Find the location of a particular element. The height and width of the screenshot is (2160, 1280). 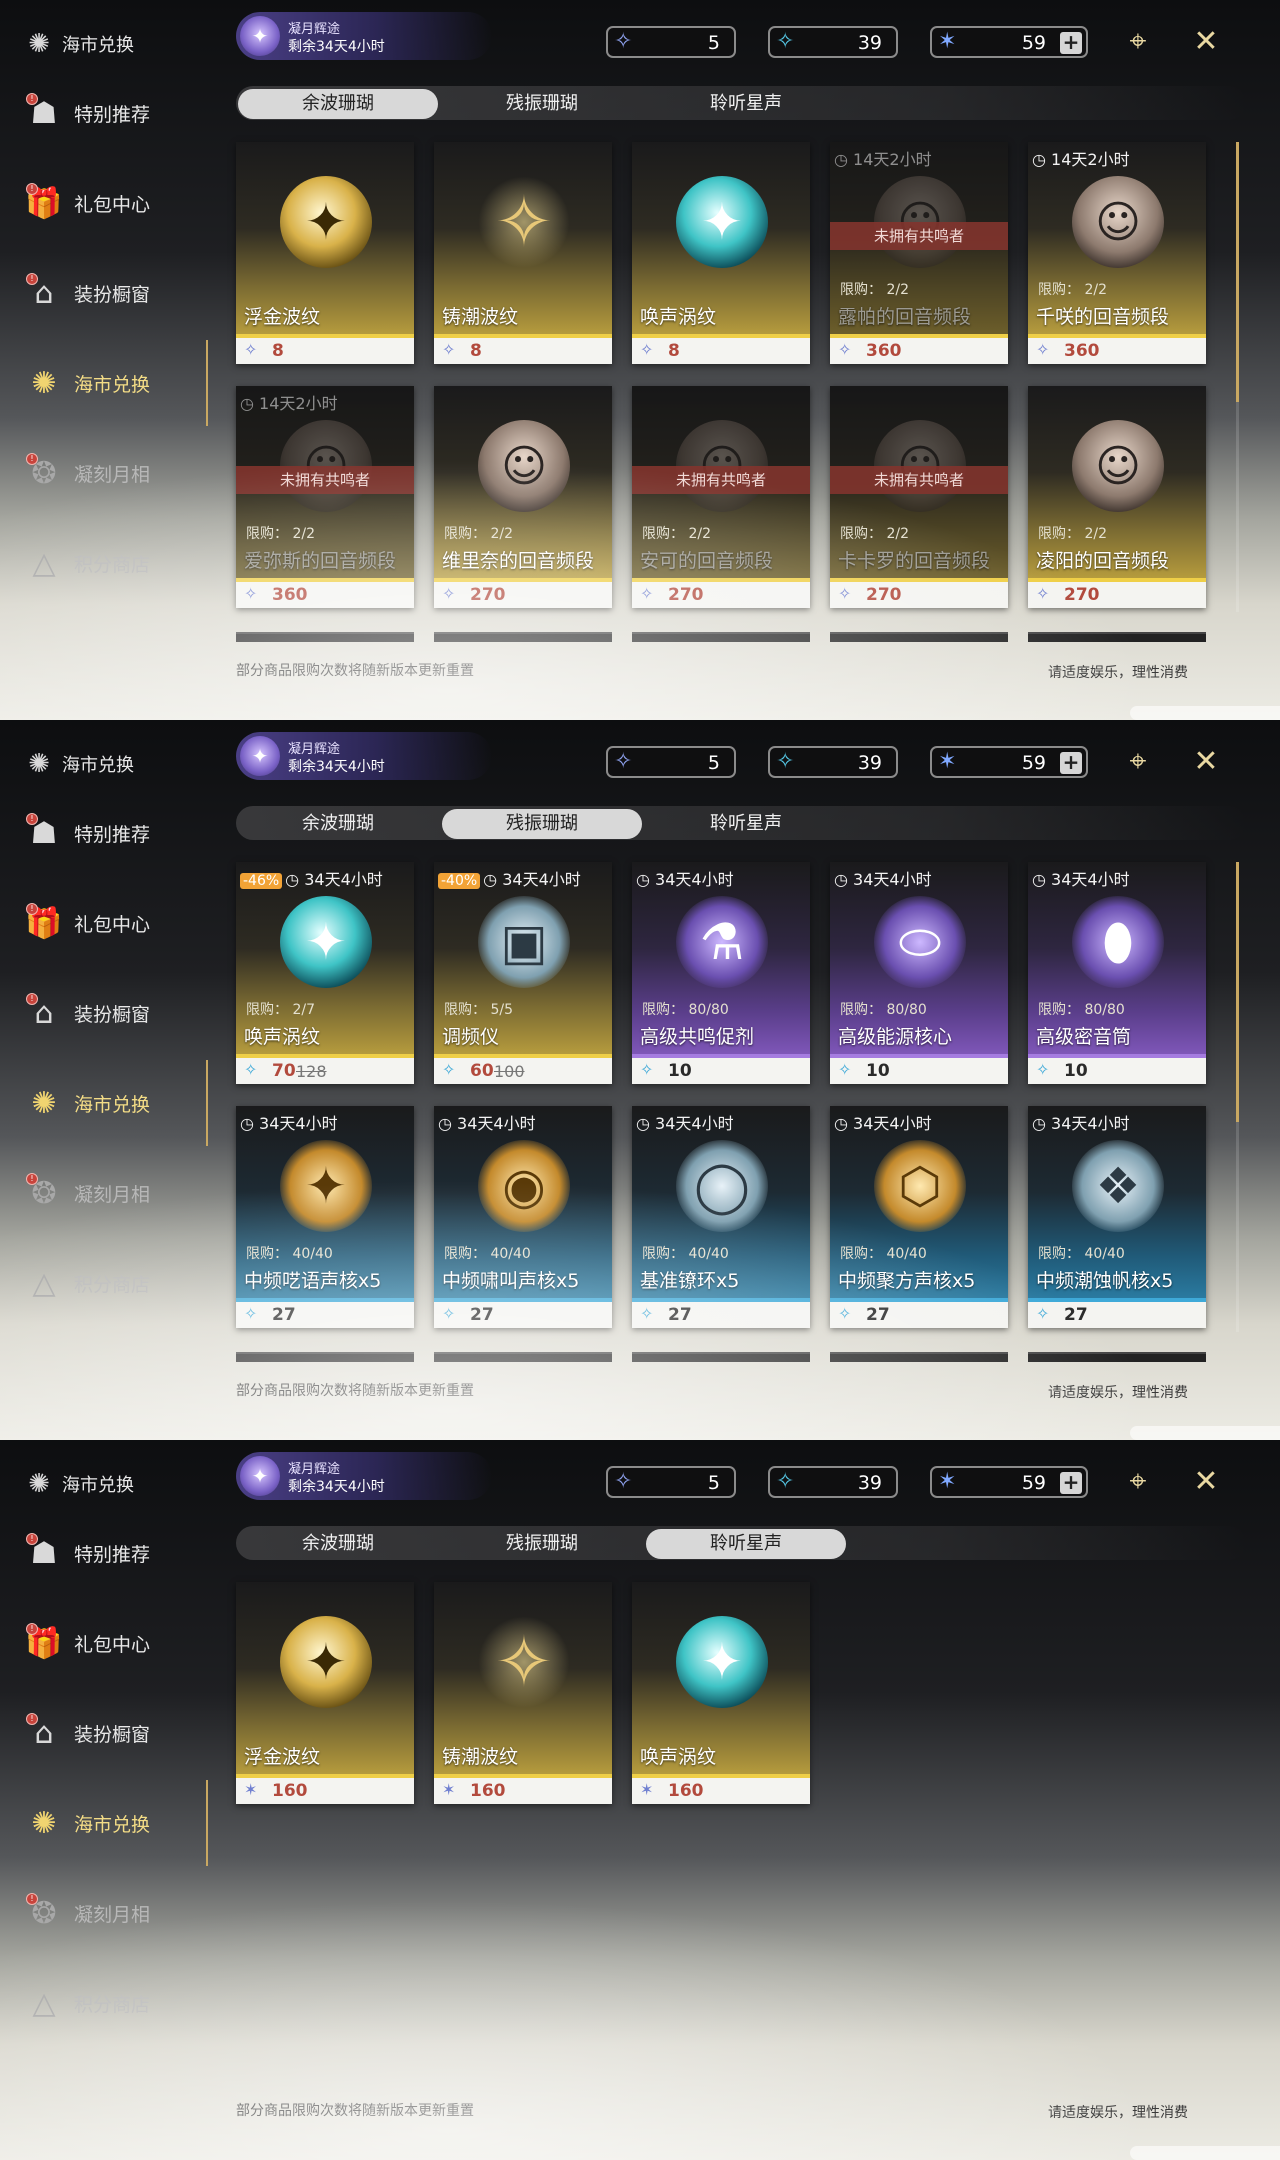

currency-value: 39 is located at coordinates (869, 1483).